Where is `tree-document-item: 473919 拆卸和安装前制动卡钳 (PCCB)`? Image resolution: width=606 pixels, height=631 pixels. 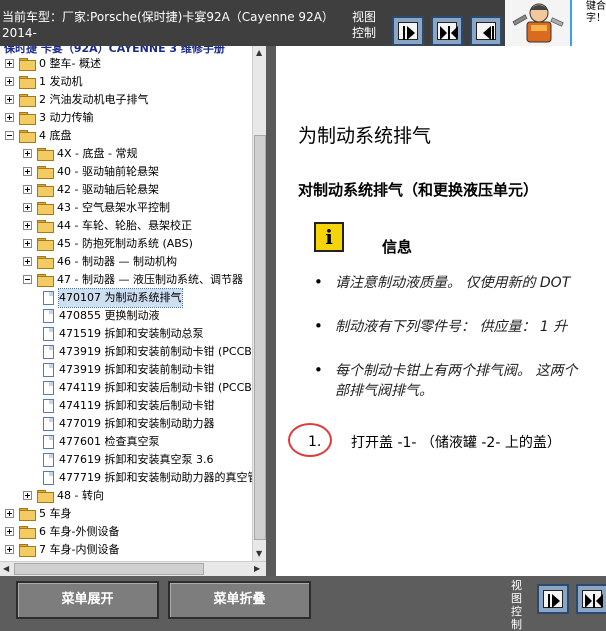 tree-document-item: 473919 拆卸和安装前制动卡钳 (PCCB) is located at coordinates (126, 352).